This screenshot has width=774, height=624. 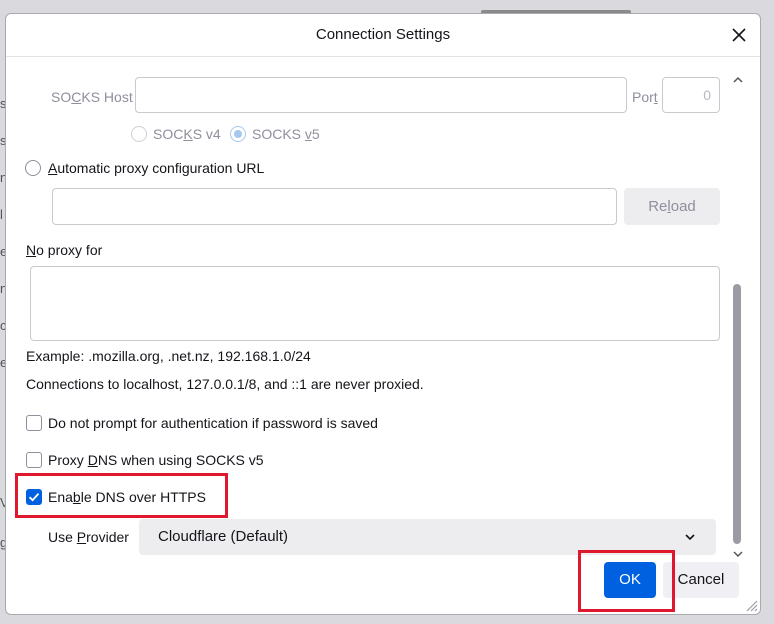 I want to click on no-prompt-auth-checkbox, so click(x=34, y=423).